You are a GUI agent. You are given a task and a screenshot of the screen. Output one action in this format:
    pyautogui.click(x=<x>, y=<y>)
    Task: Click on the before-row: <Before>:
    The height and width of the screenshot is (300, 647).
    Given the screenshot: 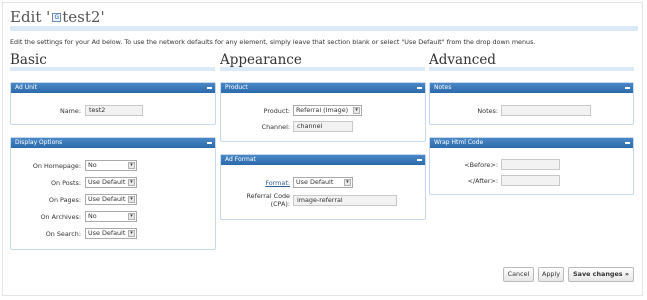 What is the action you would take?
    pyautogui.click(x=495, y=164)
    